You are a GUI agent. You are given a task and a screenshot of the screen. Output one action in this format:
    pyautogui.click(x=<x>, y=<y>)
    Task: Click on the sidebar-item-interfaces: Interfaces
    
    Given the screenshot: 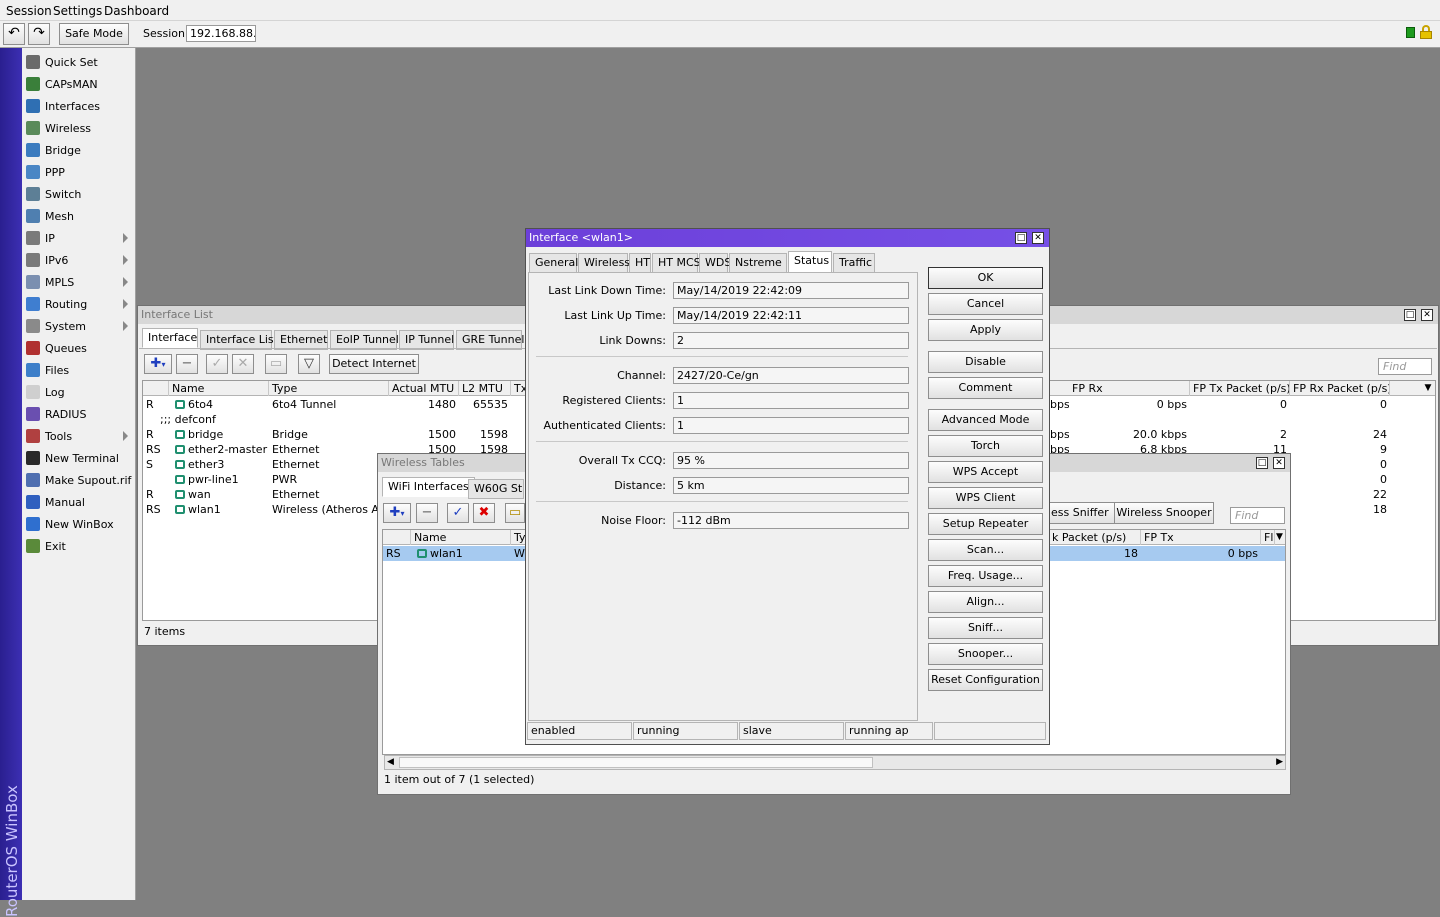 What is the action you would take?
    pyautogui.click(x=79, y=107)
    